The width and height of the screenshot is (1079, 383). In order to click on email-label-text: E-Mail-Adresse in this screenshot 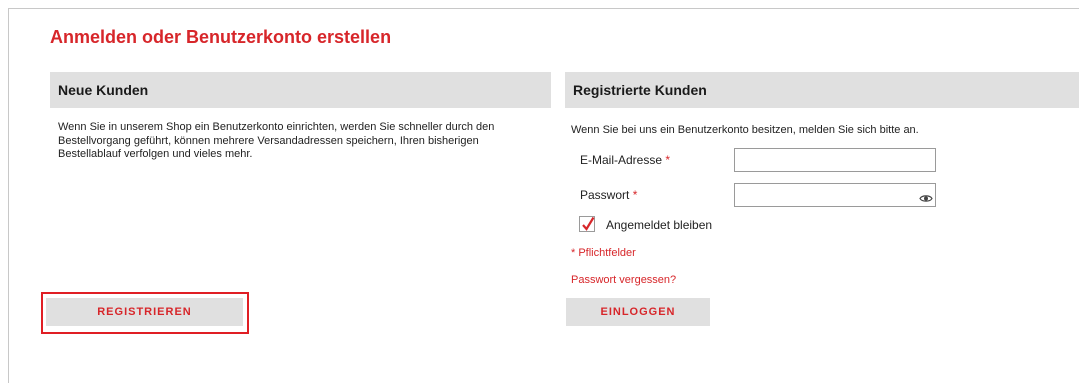, I will do `click(621, 160)`.